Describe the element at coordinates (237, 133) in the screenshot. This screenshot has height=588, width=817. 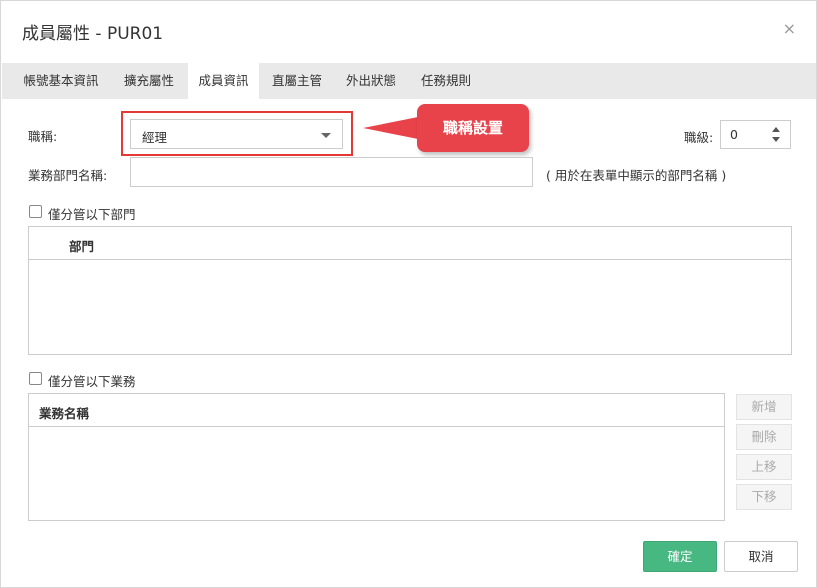
I see `job-title-highlight-box` at that location.